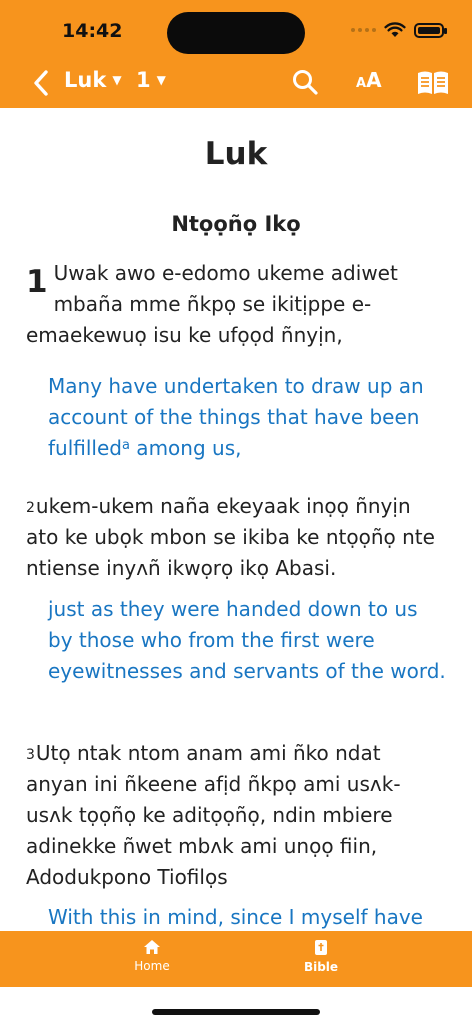 The width and height of the screenshot is (472, 1024). What do you see at coordinates (30, 508) in the screenshot?
I see `verse-2-number: 2` at bounding box center [30, 508].